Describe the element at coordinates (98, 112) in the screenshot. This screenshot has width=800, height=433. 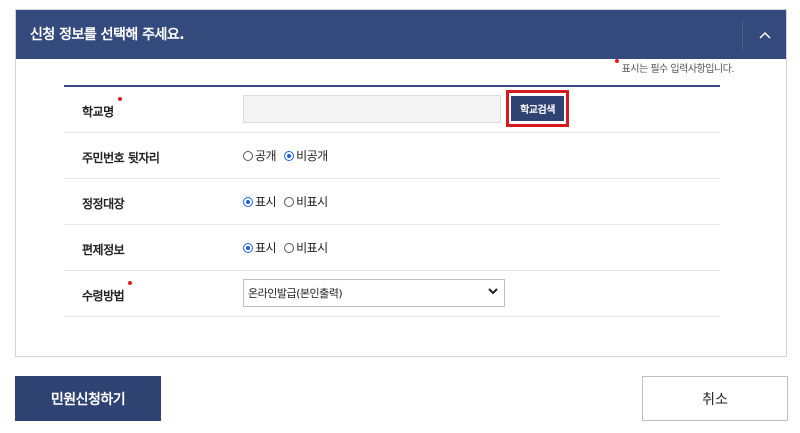
I see `school-label-text: 학교명` at that location.